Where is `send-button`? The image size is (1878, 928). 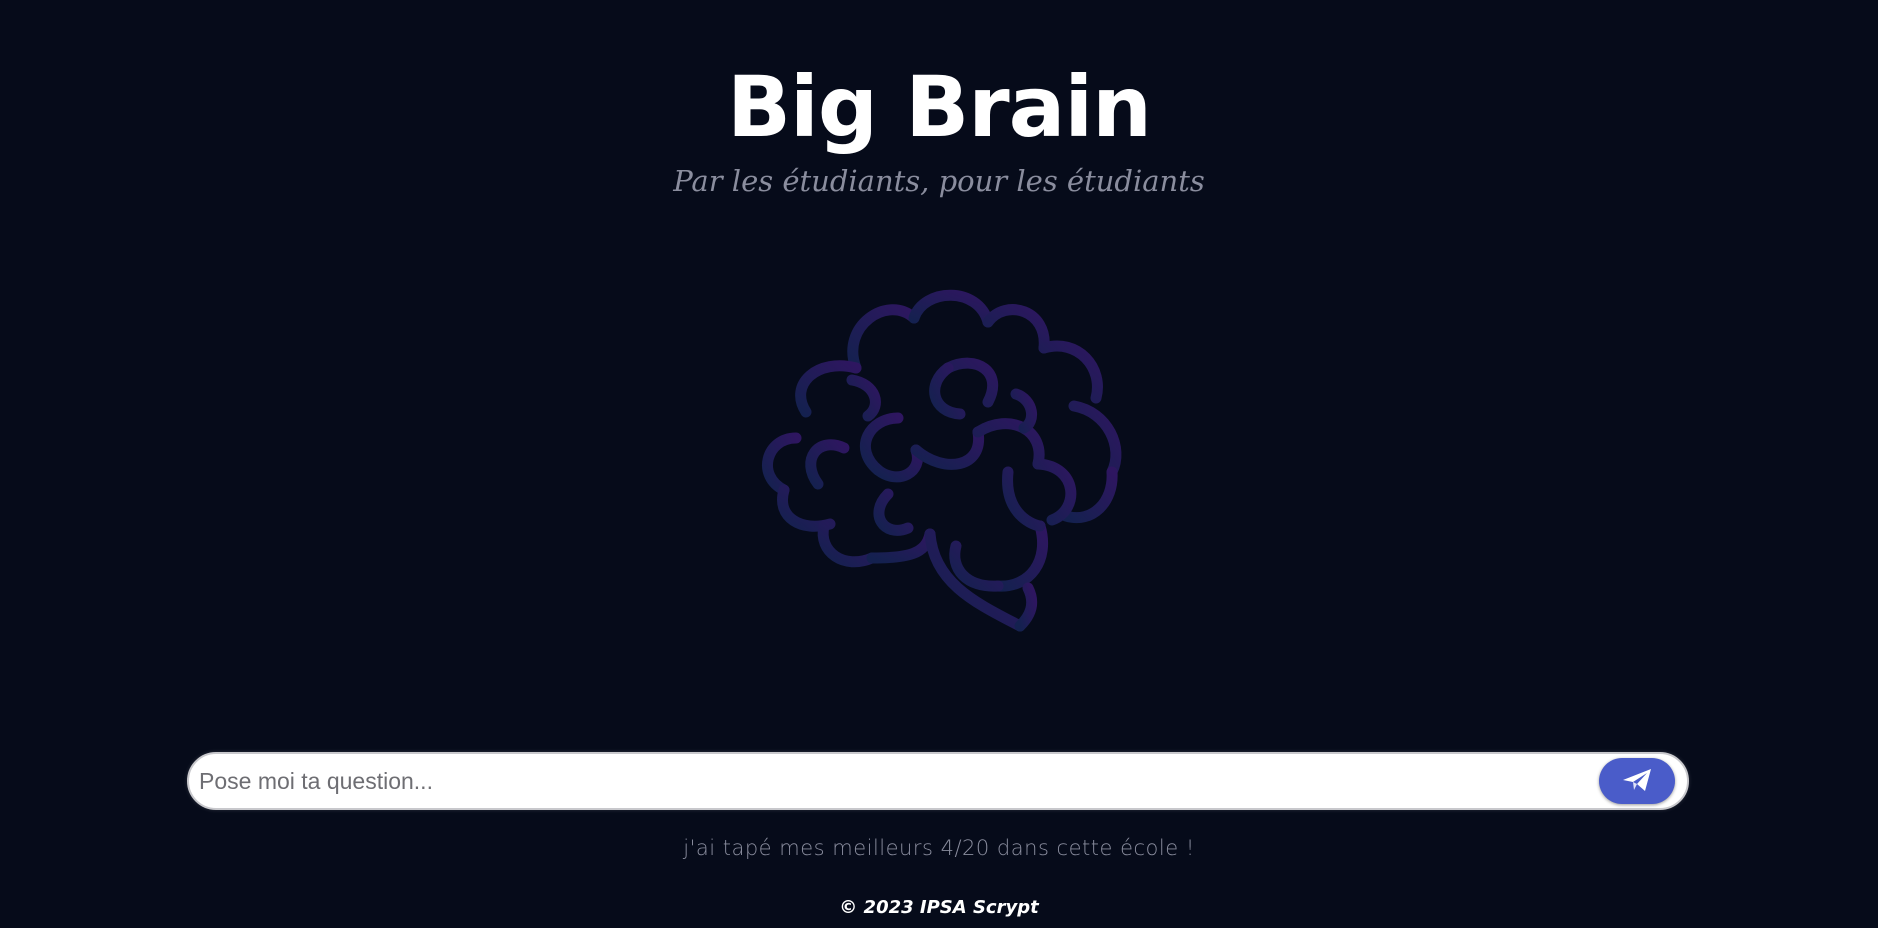
send-button is located at coordinates (1637, 781).